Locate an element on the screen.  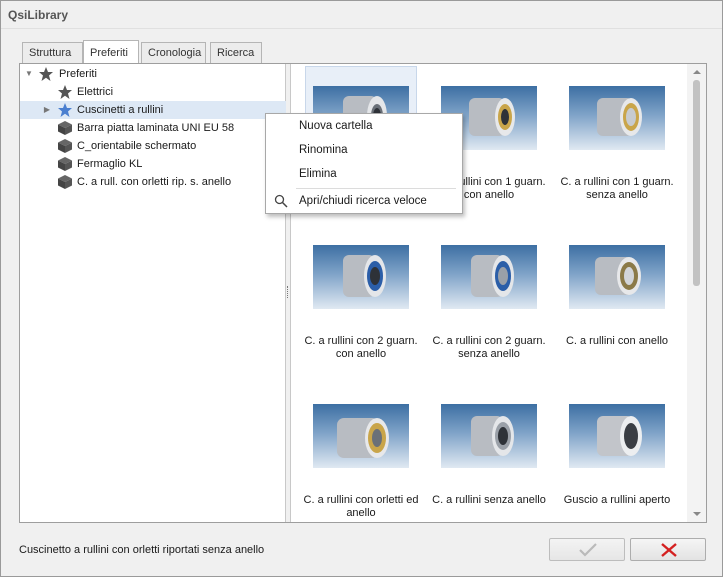
tree-item-preferiti: ▼ Preferiti is located at coordinates (153, 74).